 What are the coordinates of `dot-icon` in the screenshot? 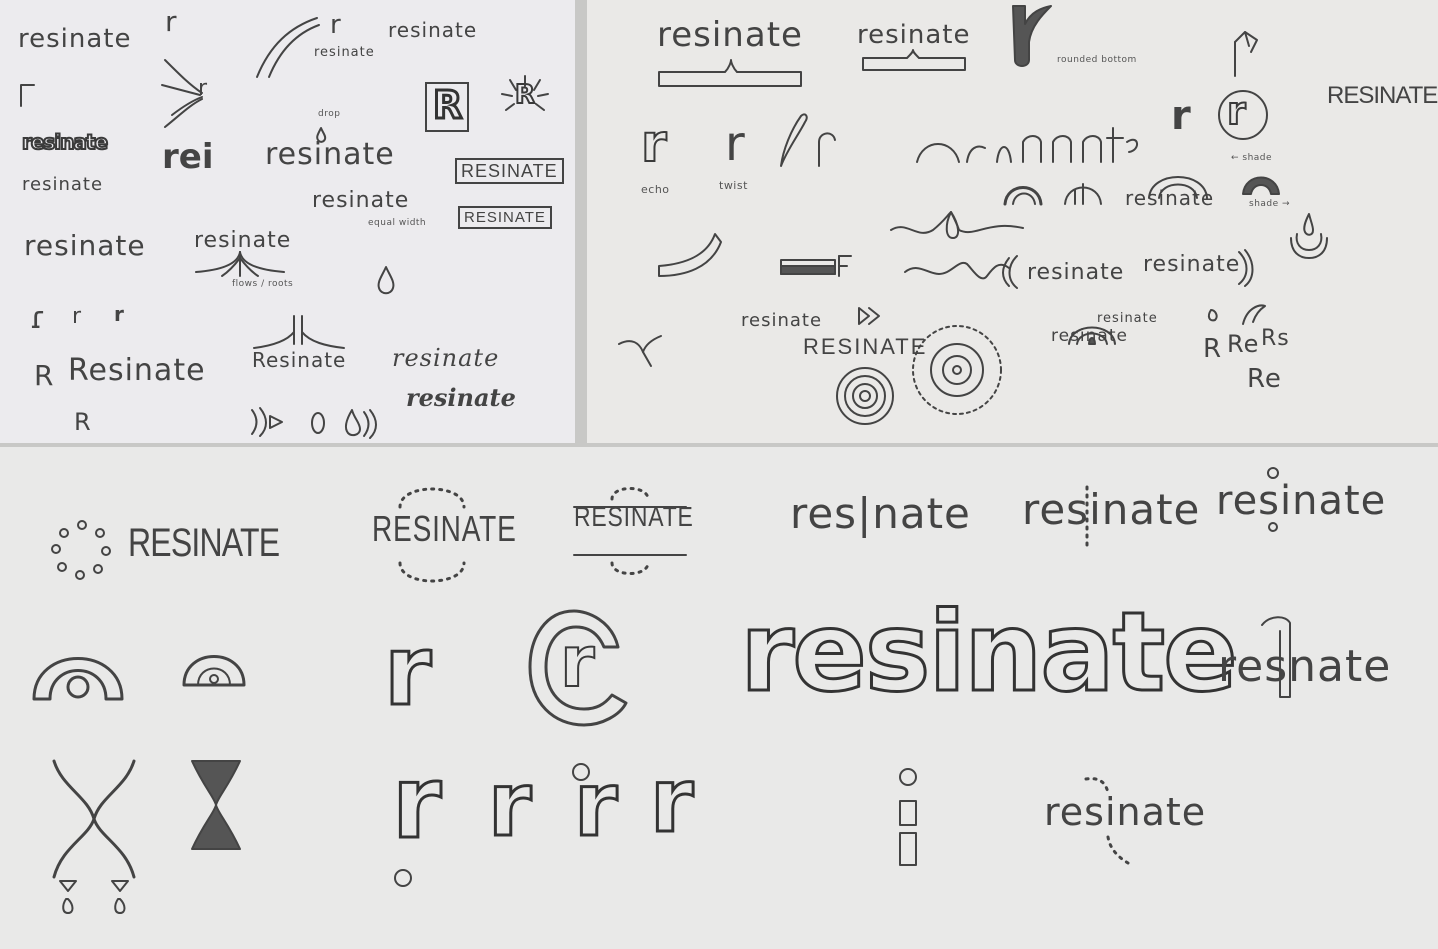 It's located at (403, 878).